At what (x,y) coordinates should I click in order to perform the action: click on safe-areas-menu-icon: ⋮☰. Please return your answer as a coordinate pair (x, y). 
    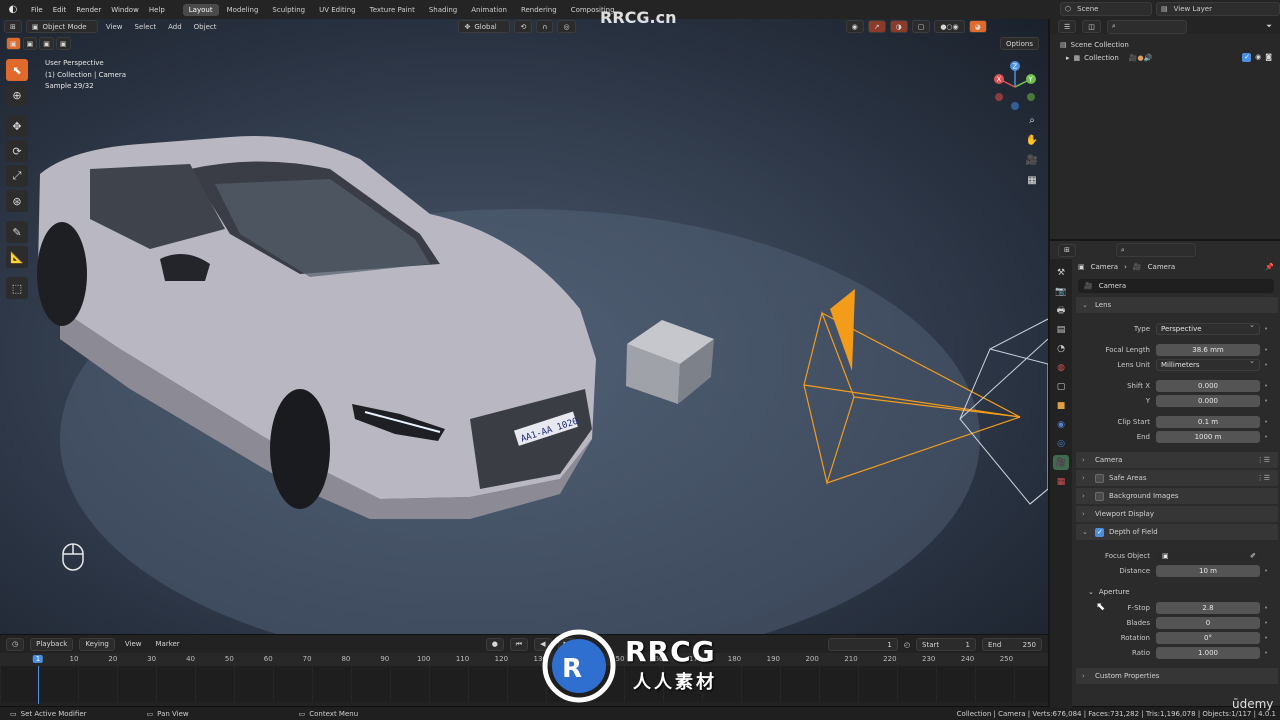
    Looking at the image, I should click on (1263, 478).